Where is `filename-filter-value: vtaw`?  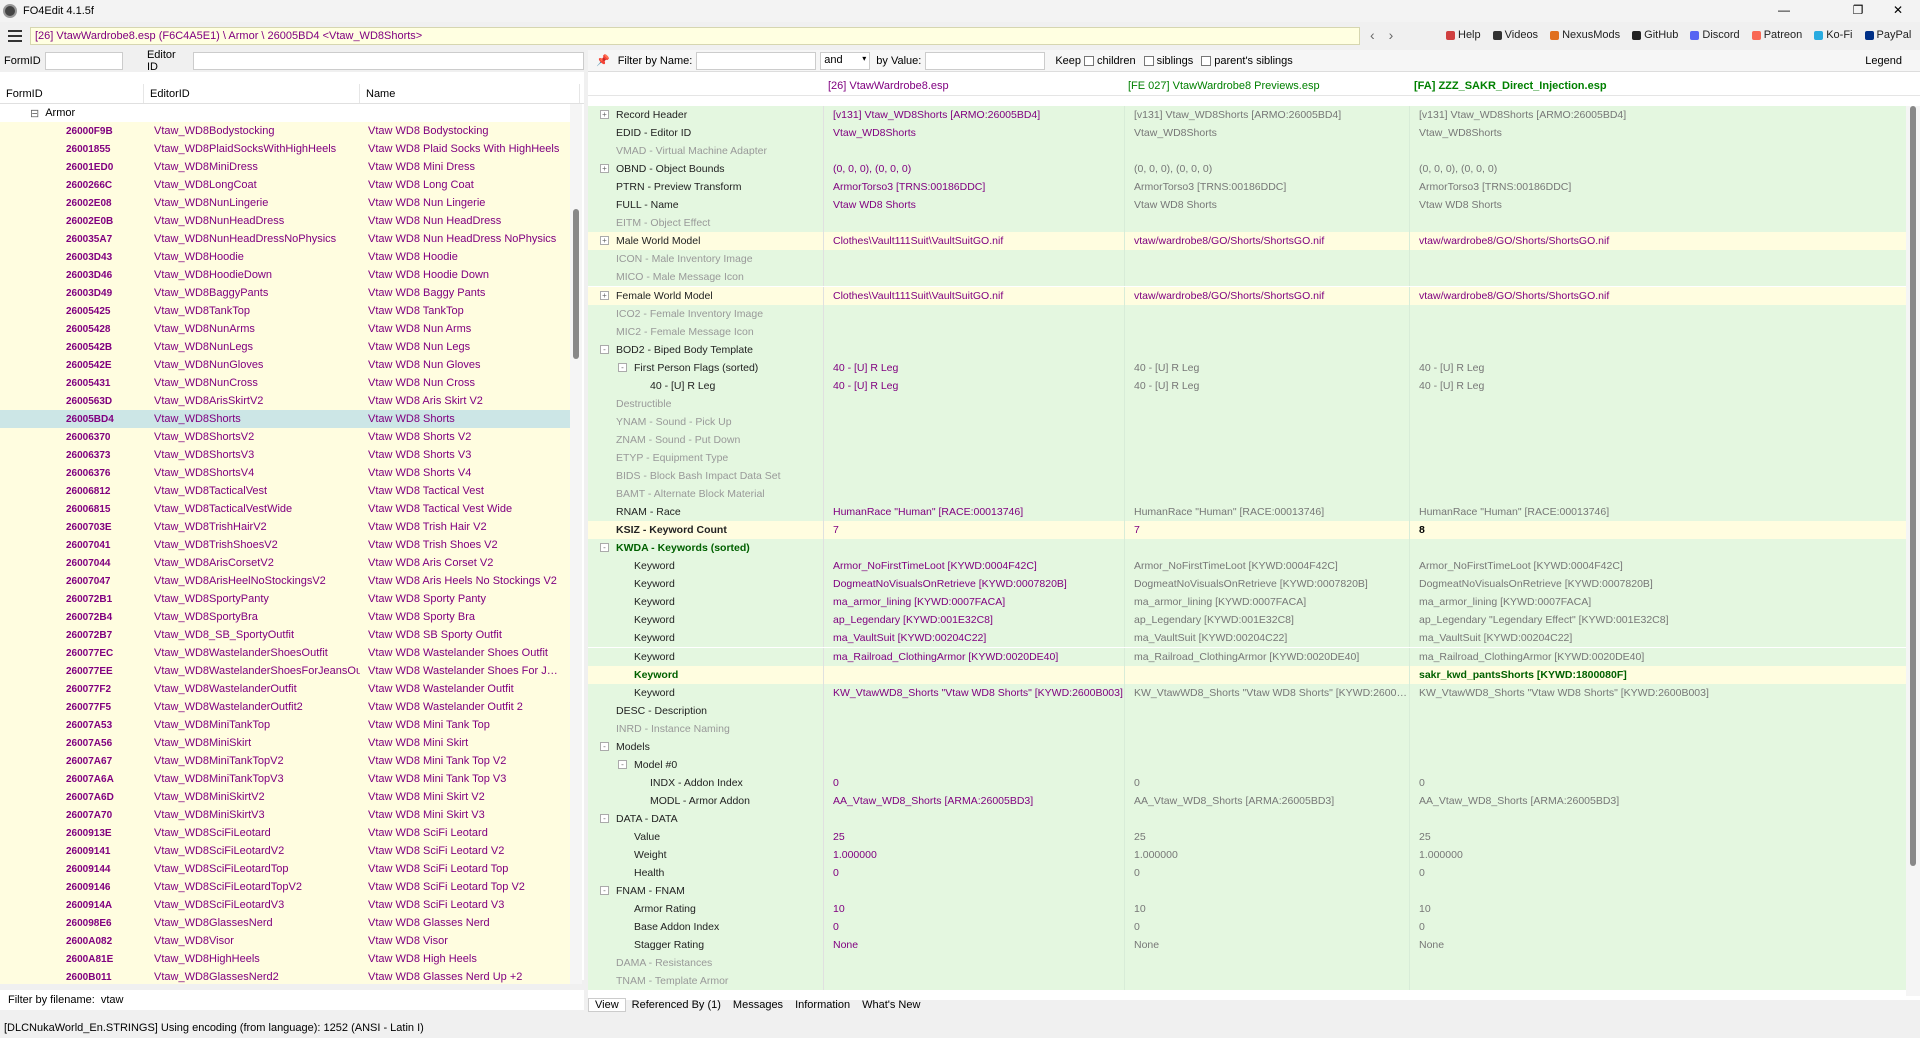
filename-filter-value: vtaw is located at coordinates (112, 1000).